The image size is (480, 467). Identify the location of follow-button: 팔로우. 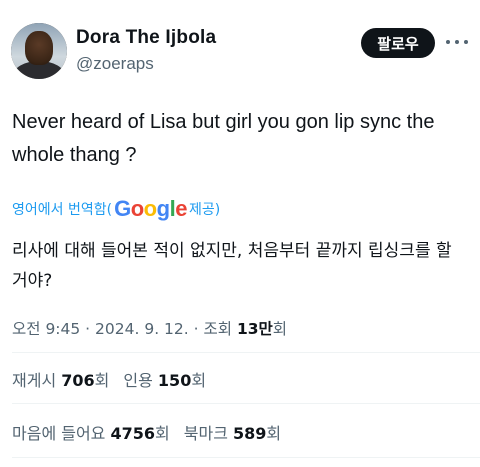
(398, 43).